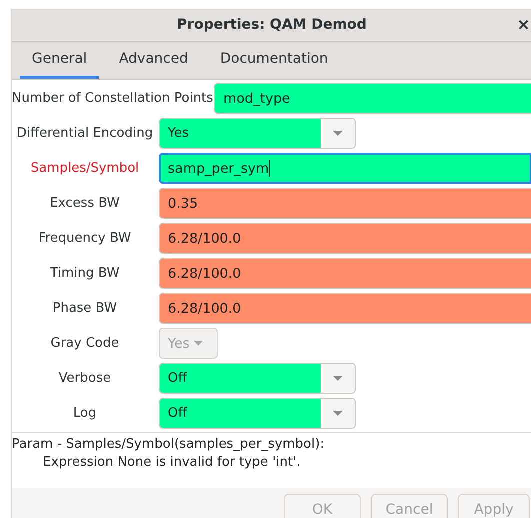 The width and height of the screenshot is (531, 518). Describe the element at coordinates (85, 343) in the screenshot. I see `field-label: Gray Code` at that location.